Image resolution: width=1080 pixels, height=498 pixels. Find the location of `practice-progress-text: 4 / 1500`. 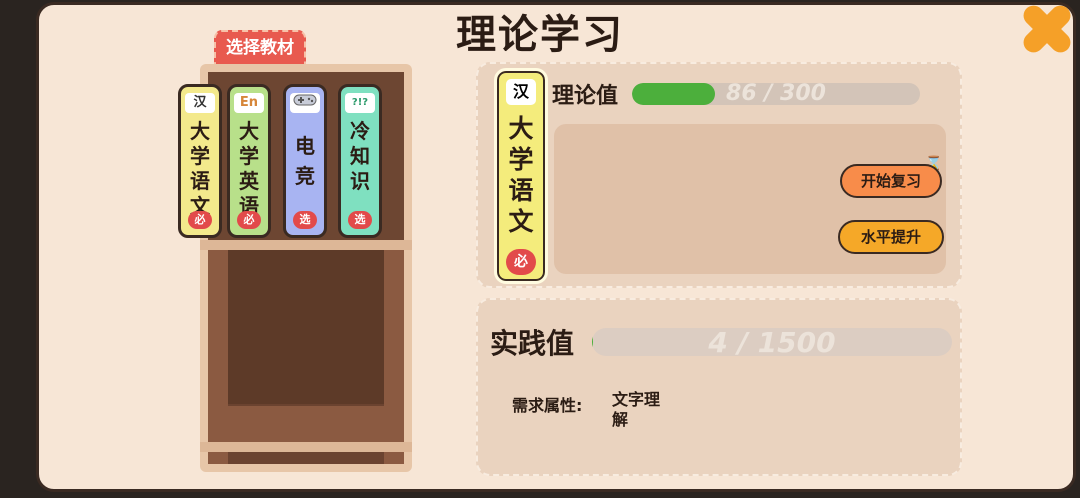

practice-progress-text: 4 / 1500 is located at coordinates (772, 342).